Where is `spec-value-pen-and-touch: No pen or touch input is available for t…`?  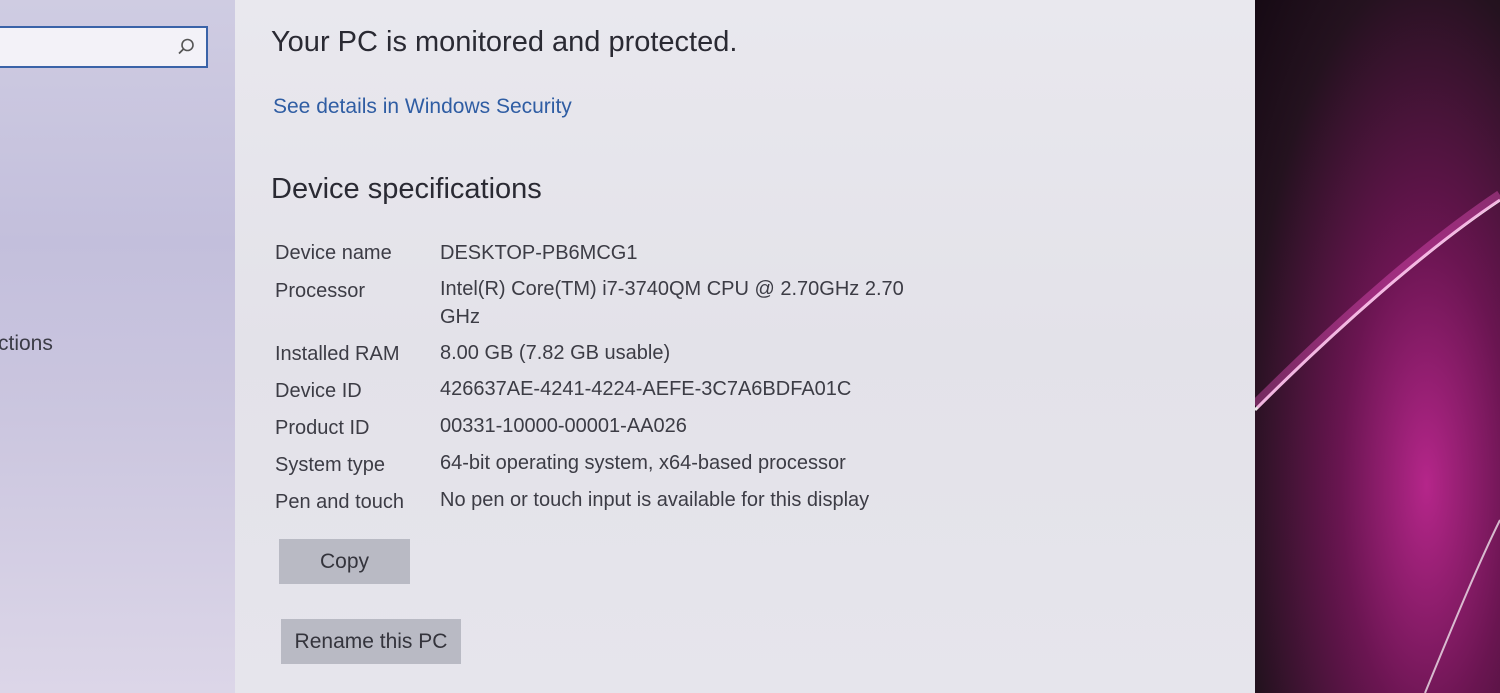
spec-value-pen-and-touch: No pen or touch input is available for t… is located at coordinates (655, 500).